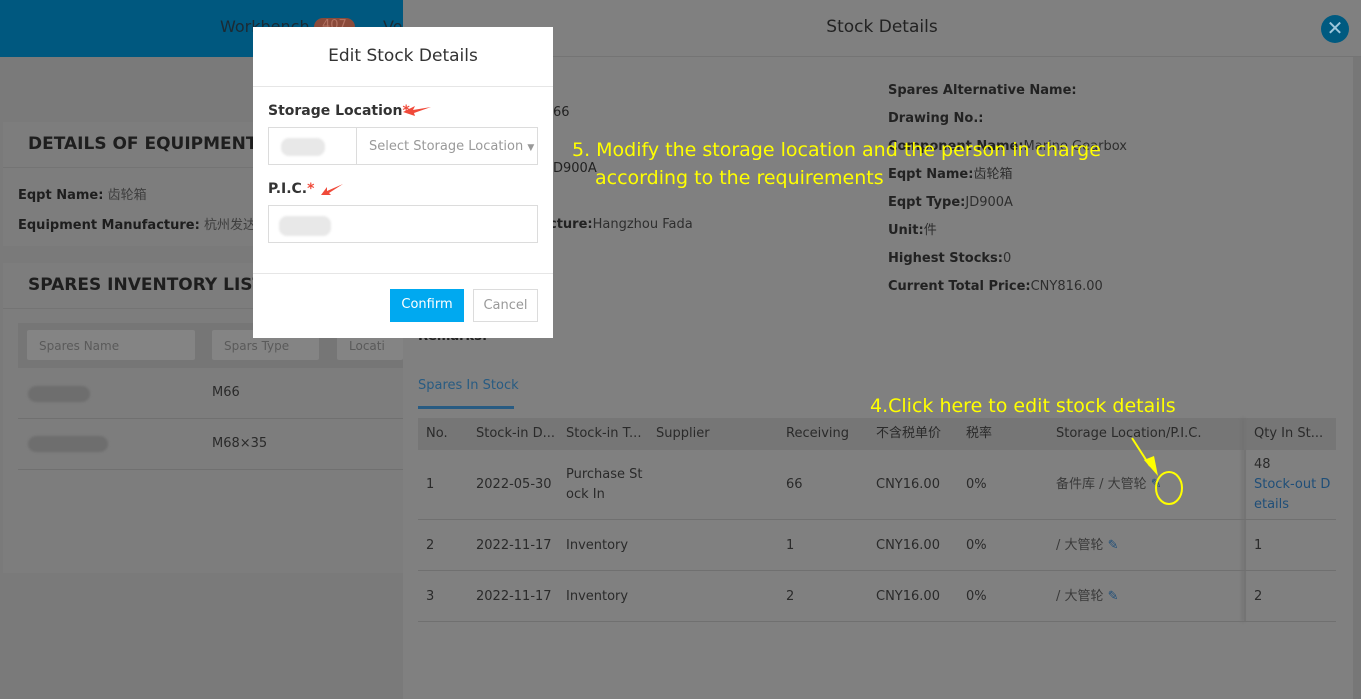 This screenshot has height=699, width=1361. Describe the element at coordinates (312, 146) in the screenshot. I see `storage-location-input` at that location.